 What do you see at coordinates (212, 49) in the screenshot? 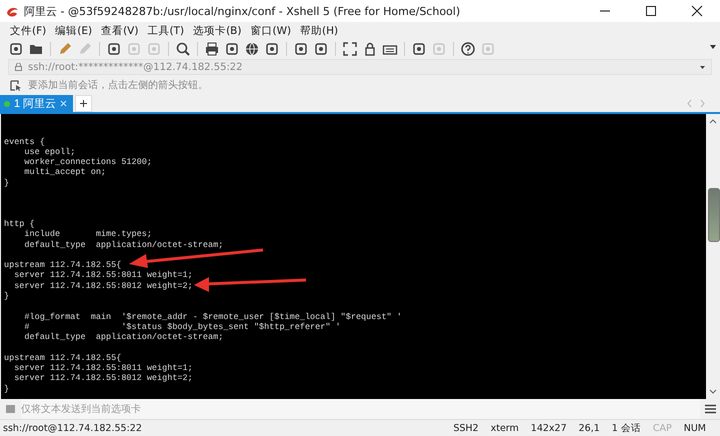
I see `printer-icon` at bounding box center [212, 49].